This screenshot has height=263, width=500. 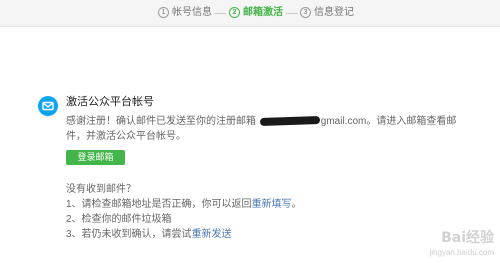 I want to click on baidu-watermark: Bai经验 jingyan.baidu.com, so click(x=451, y=242).